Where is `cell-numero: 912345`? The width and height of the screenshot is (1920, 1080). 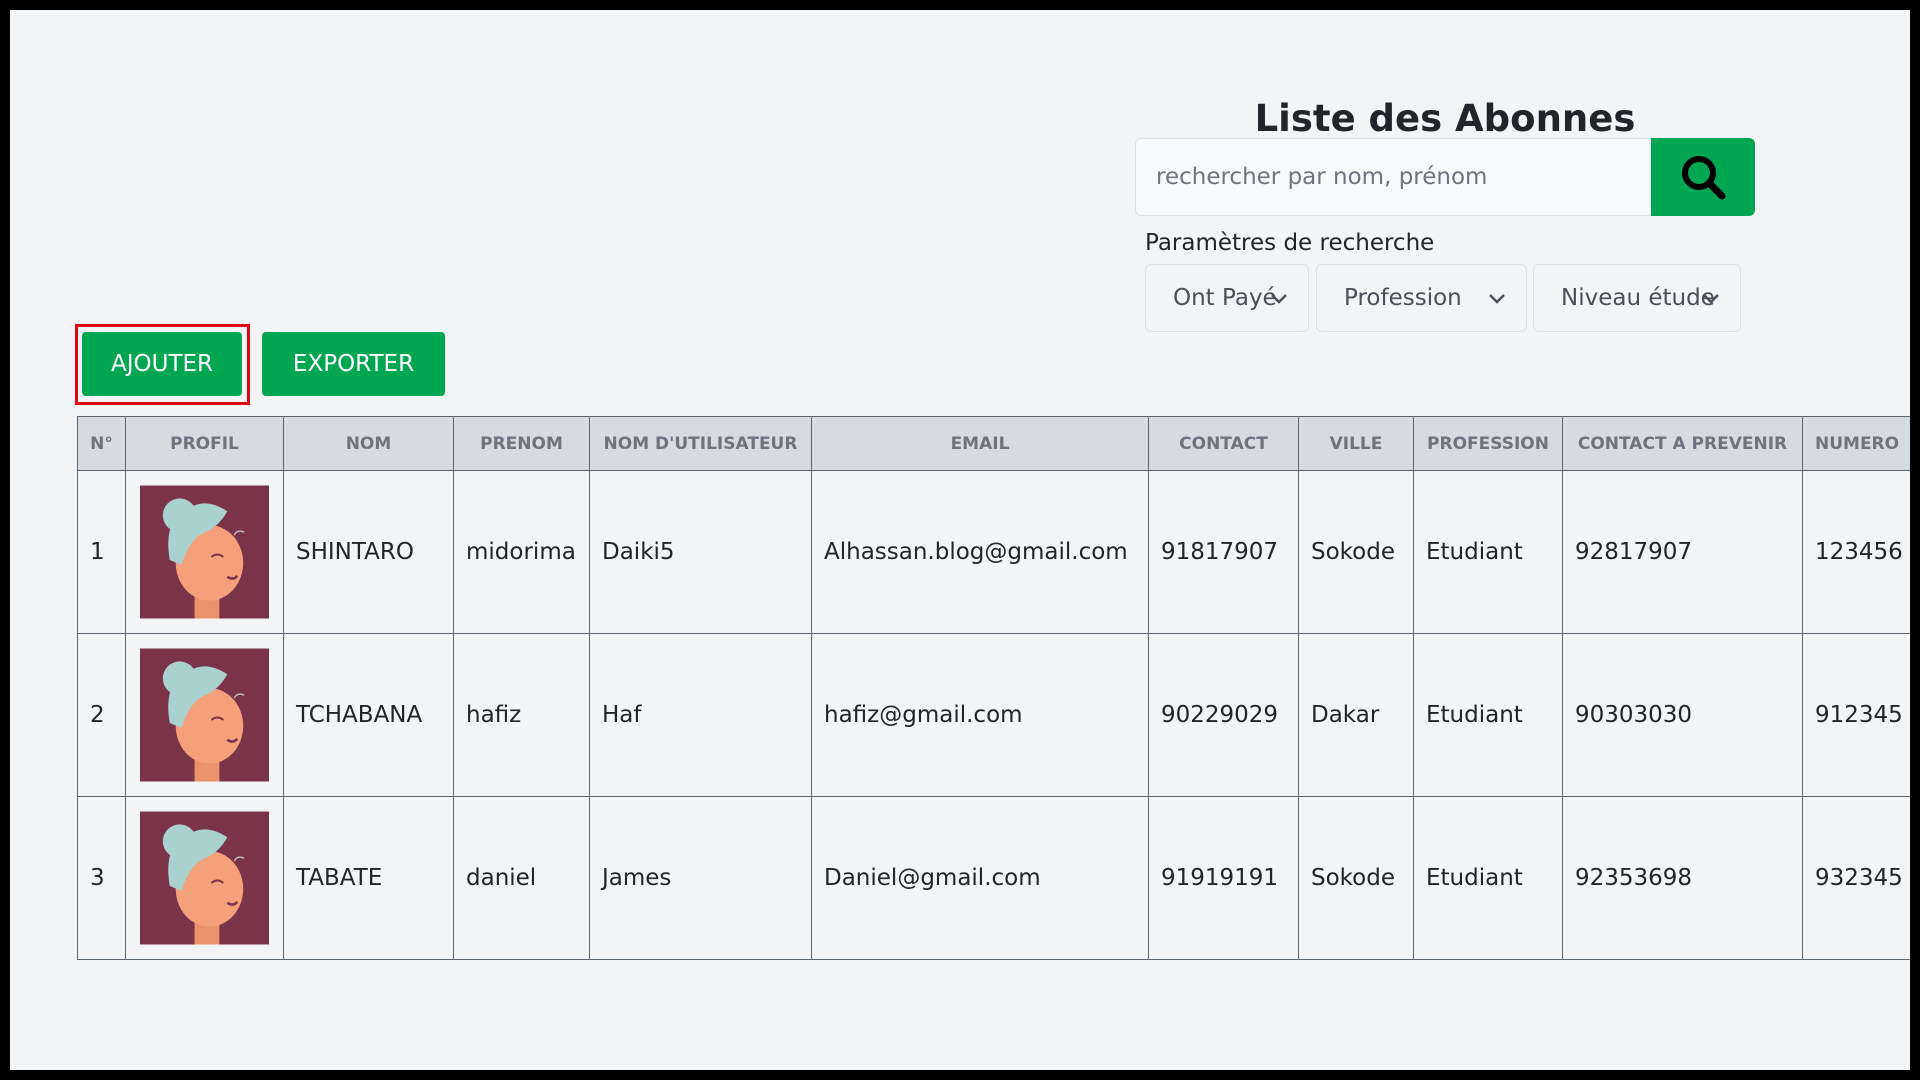 cell-numero: 912345 is located at coordinates (1856, 715).